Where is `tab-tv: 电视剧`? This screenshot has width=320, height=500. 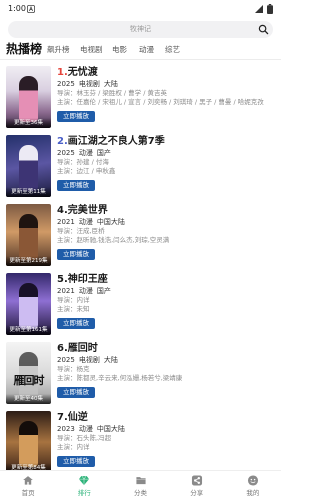
tab-tv: 电视剧 is located at coordinates (91, 50).